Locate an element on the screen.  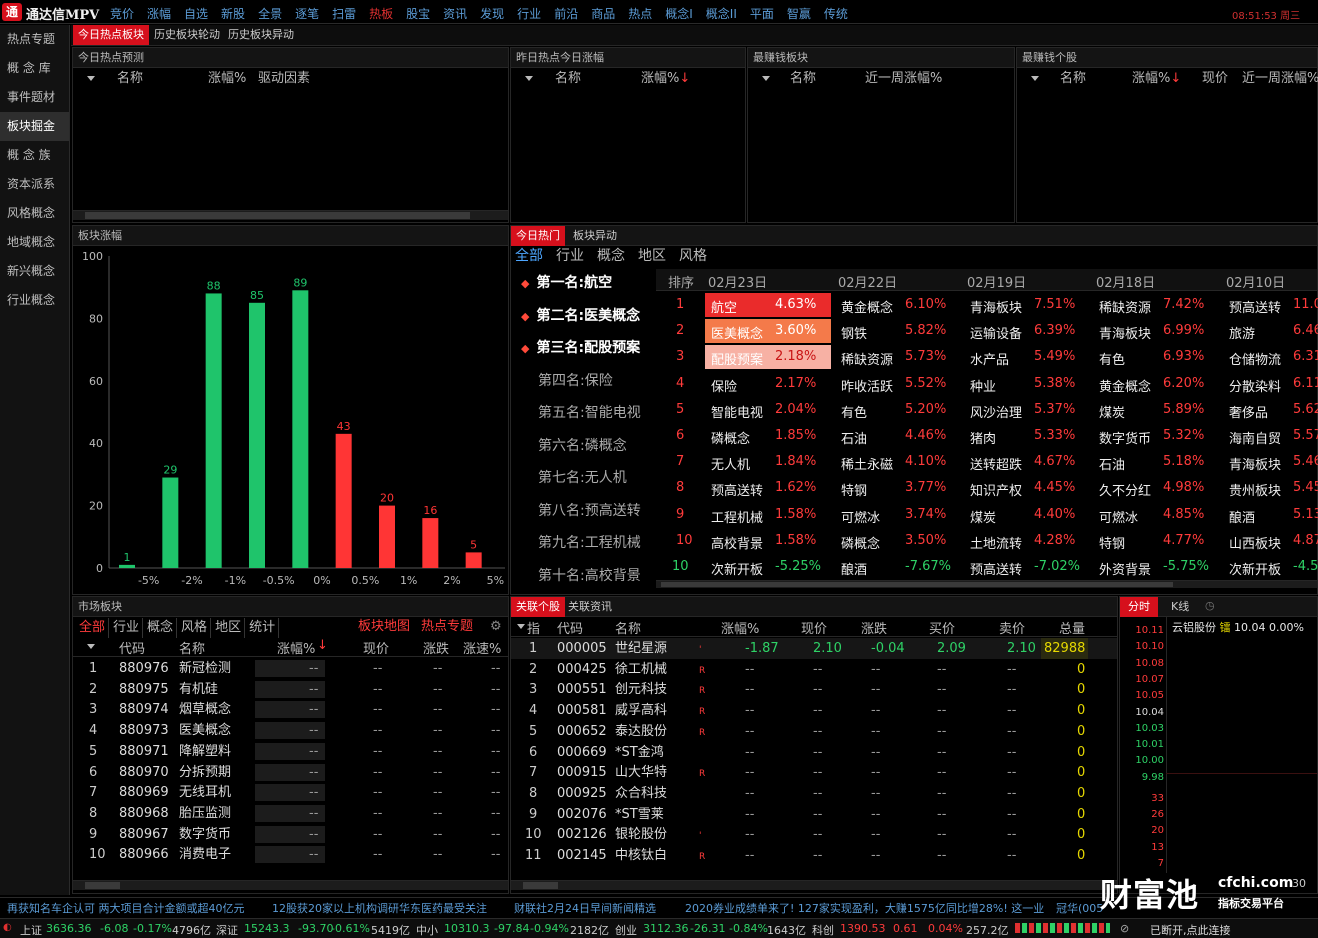
connection-icon: ⊘ is located at coordinates (1124, 928).